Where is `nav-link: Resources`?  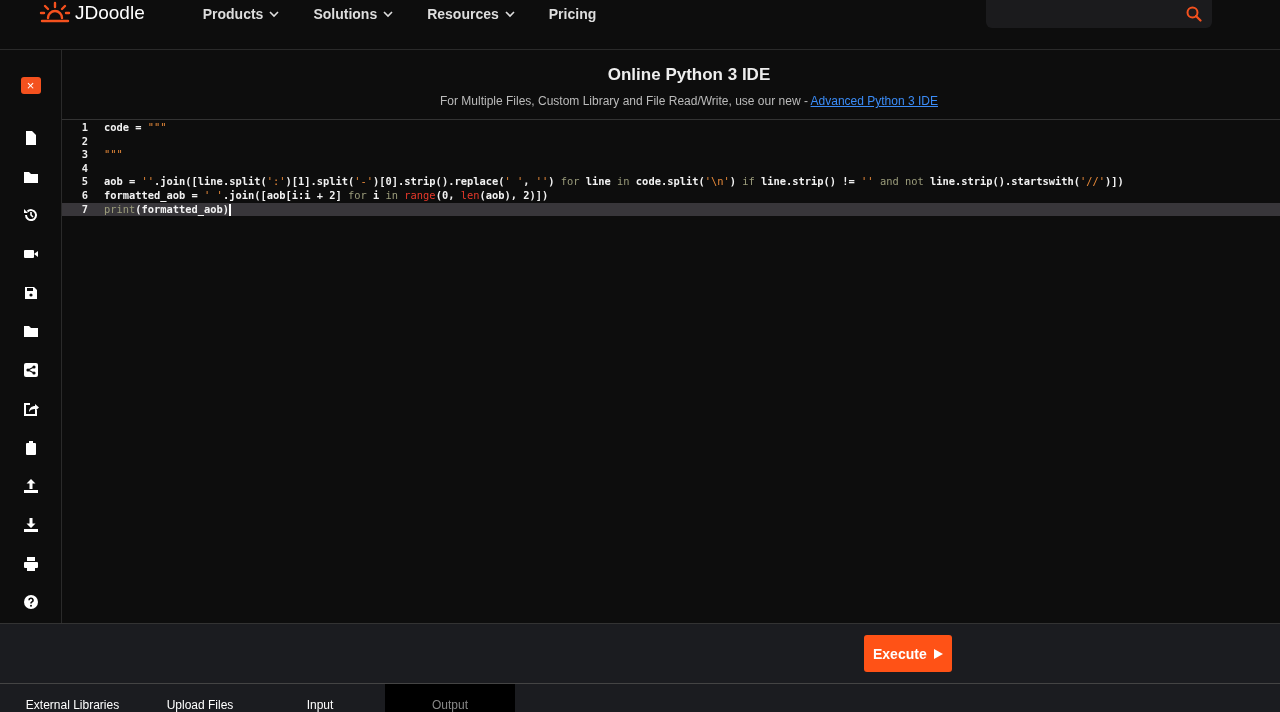
nav-link: Resources is located at coordinates (471, 14).